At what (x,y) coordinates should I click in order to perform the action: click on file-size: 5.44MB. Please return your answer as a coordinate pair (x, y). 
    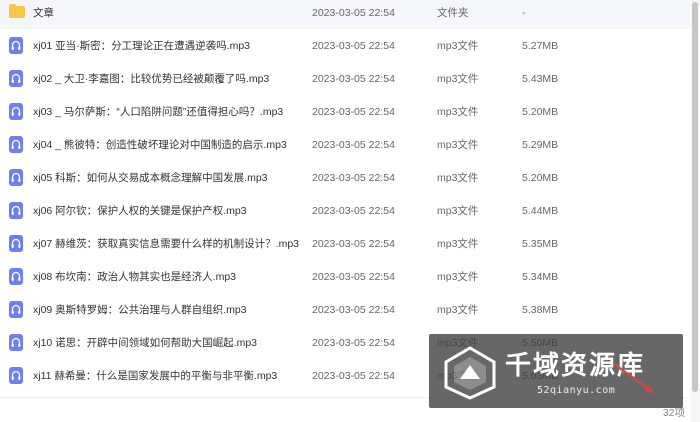
    Looking at the image, I should click on (540, 210).